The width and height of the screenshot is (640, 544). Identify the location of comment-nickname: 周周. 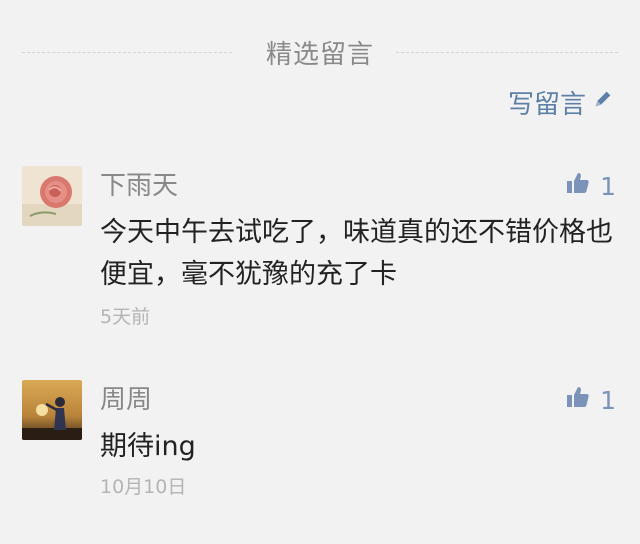
(126, 400).